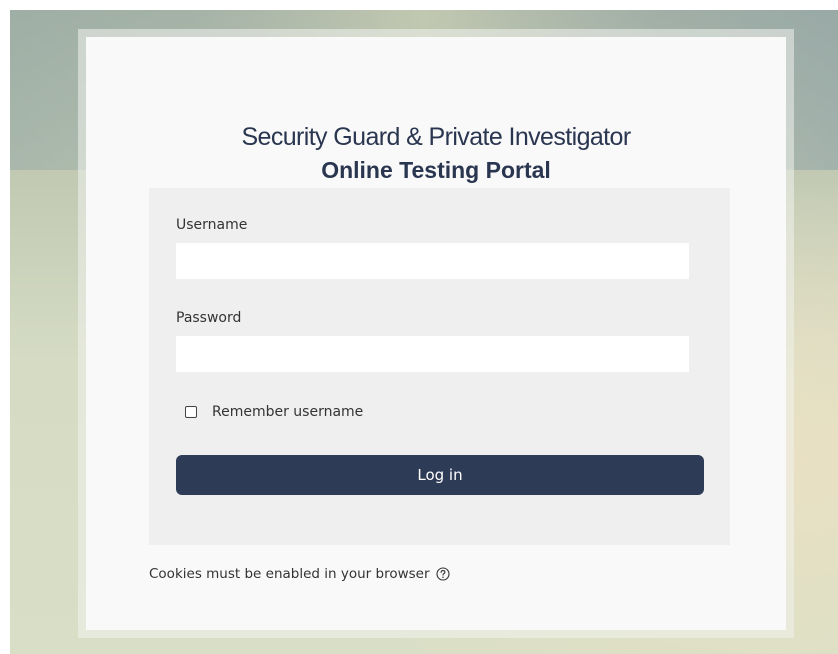 The height and width of the screenshot is (654, 838). What do you see at coordinates (442, 574) in the screenshot?
I see `question-circle-icon` at bounding box center [442, 574].